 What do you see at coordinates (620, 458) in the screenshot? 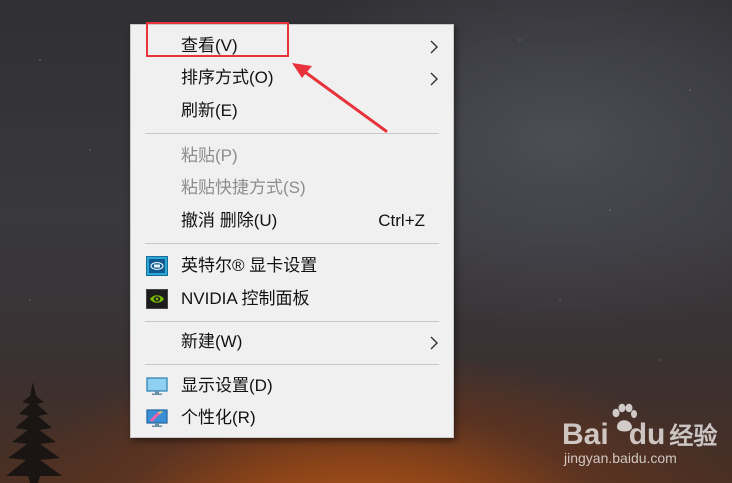
I see `watermark-url: jingyan.baidu.com` at bounding box center [620, 458].